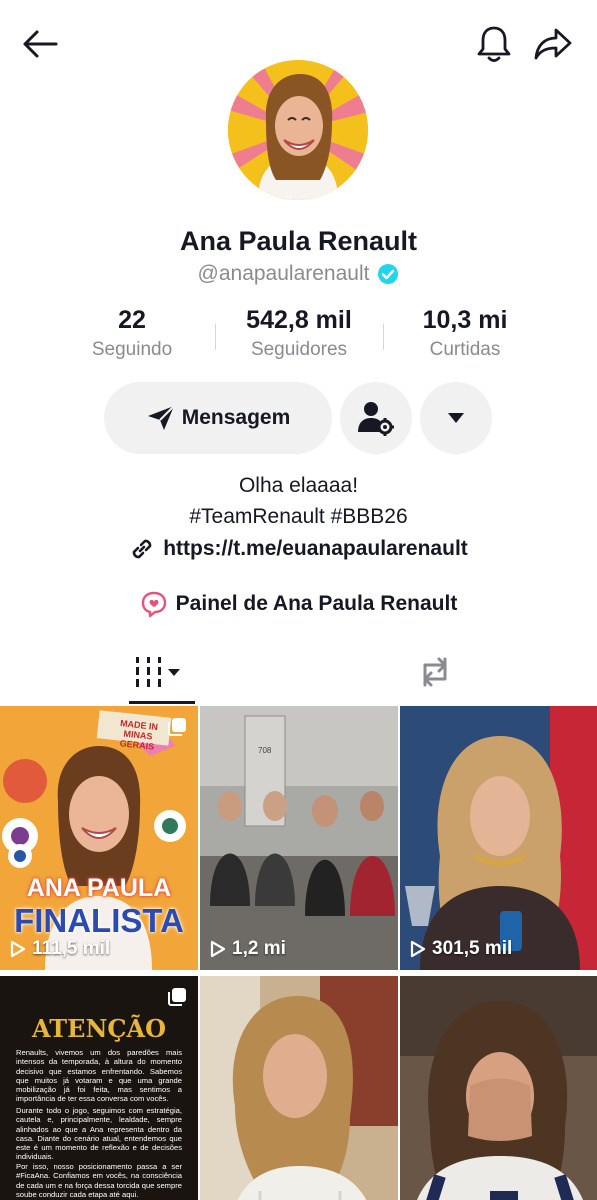 The width and height of the screenshot is (597, 1200). I want to click on profile-handle: @anapaularenault, so click(283, 273).